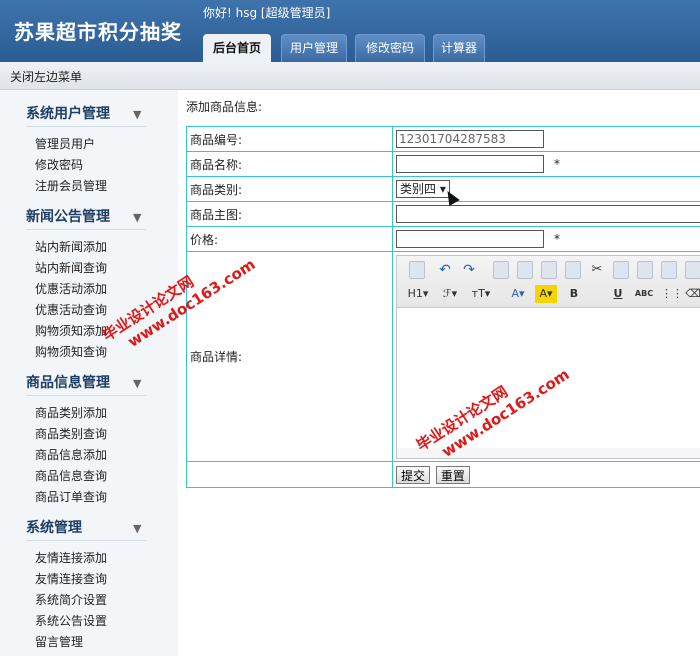  Describe the element at coordinates (267, 13) in the screenshot. I see `user-greeting: 你好! hsg [超级管理员]` at that location.